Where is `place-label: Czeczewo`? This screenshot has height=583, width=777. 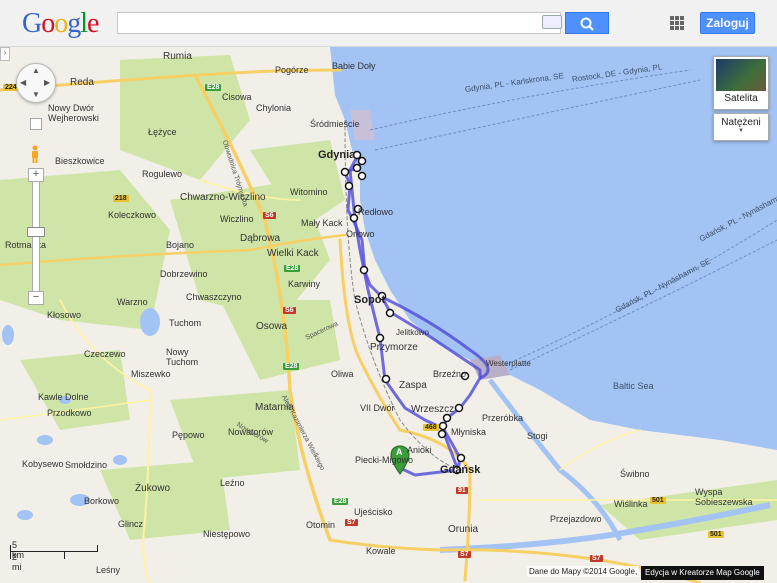
place-label: Czeczewo is located at coordinates (105, 354).